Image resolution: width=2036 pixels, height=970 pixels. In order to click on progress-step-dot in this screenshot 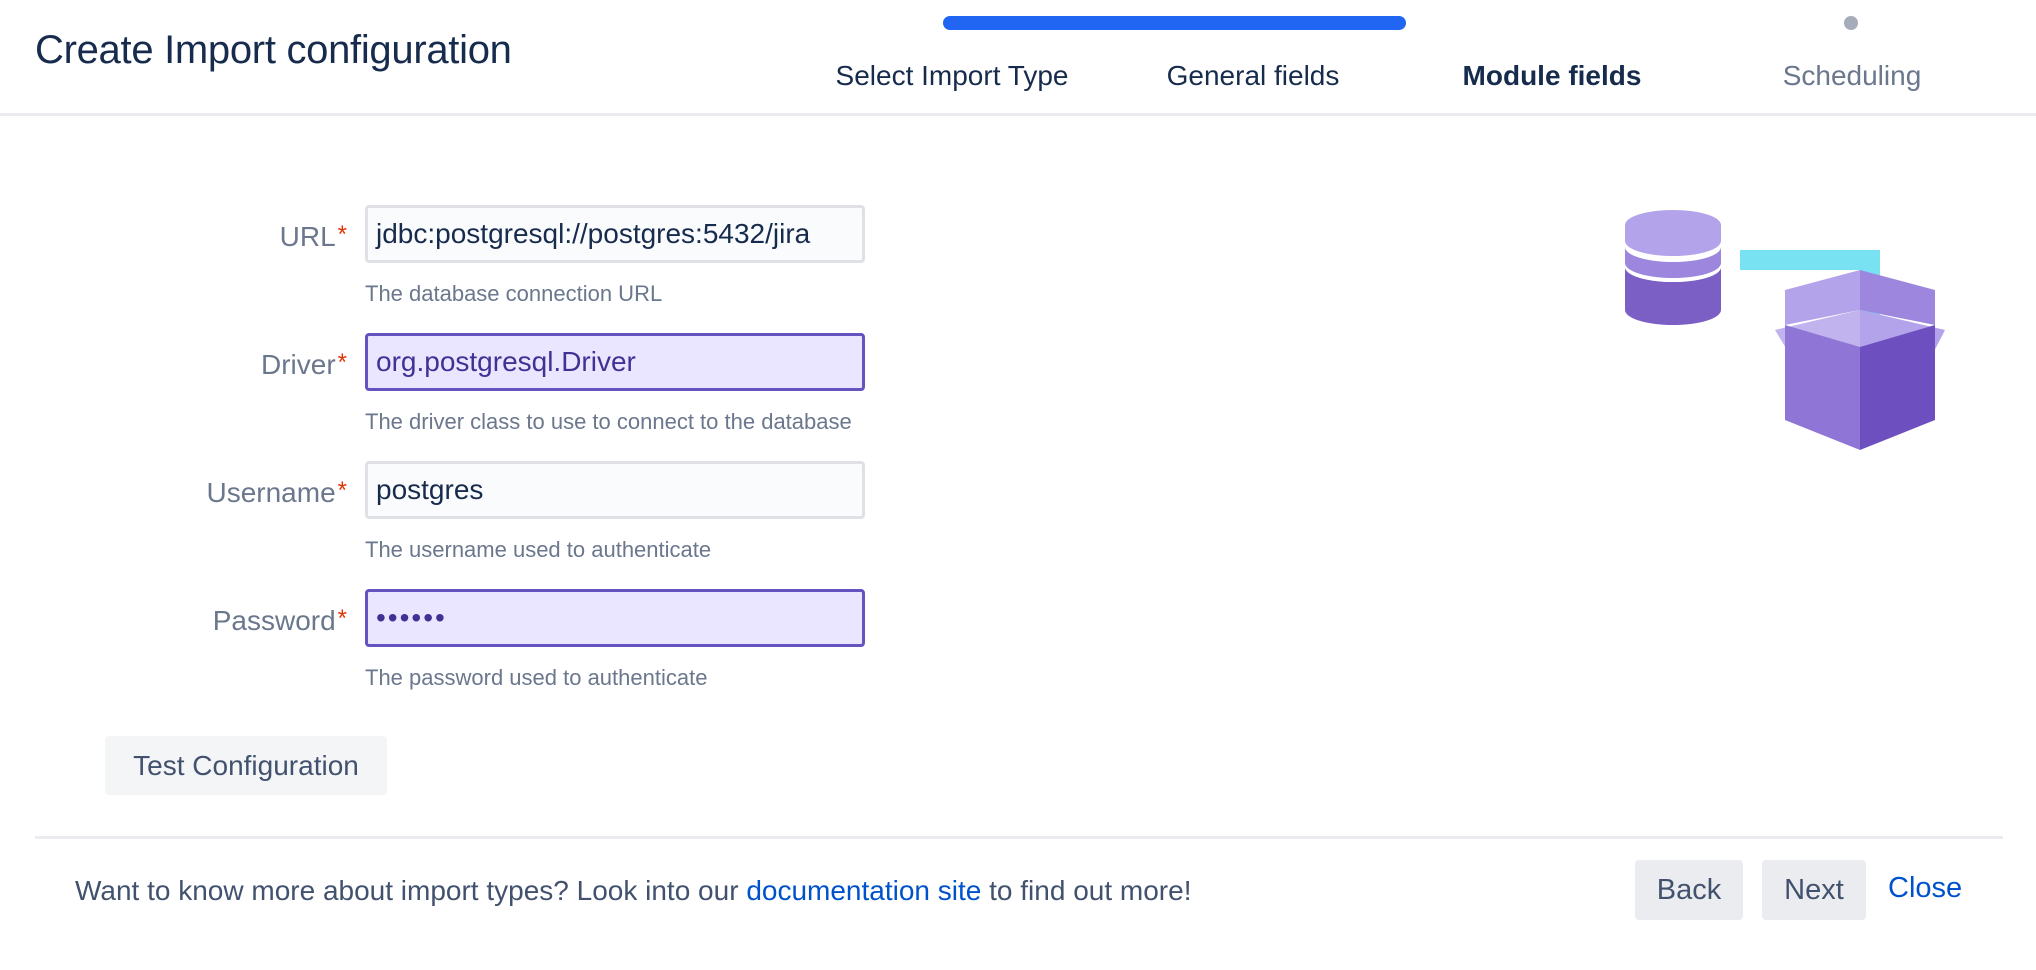, I will do `click(1851, 23)`.